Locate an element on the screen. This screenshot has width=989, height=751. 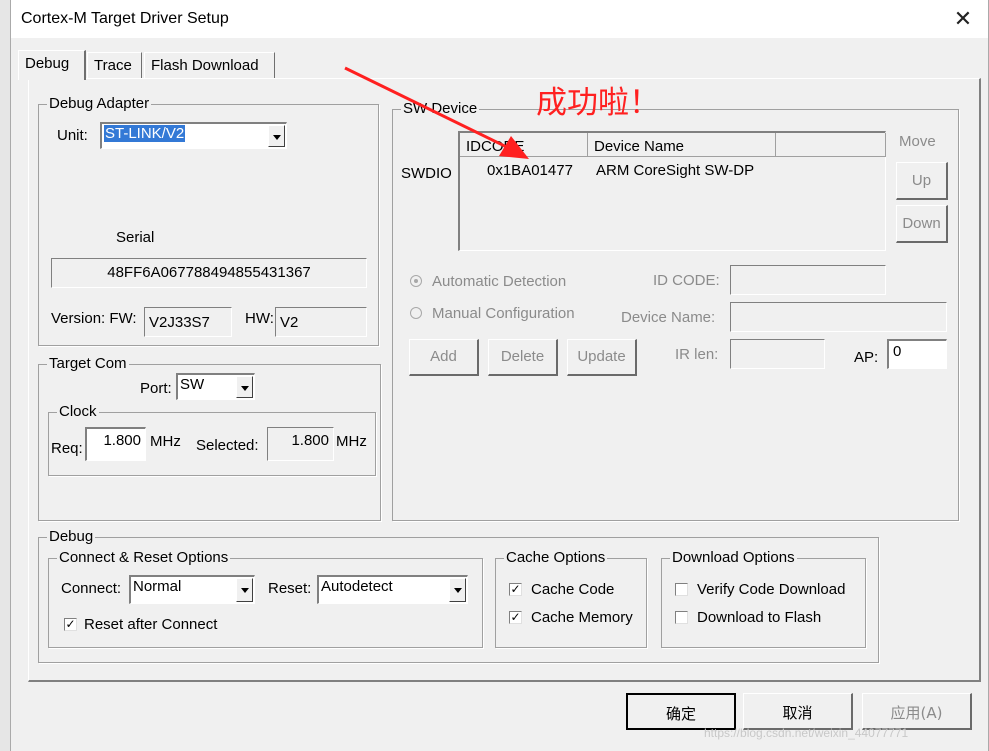
close-button: ✕ is located at coordinates (963, 19).